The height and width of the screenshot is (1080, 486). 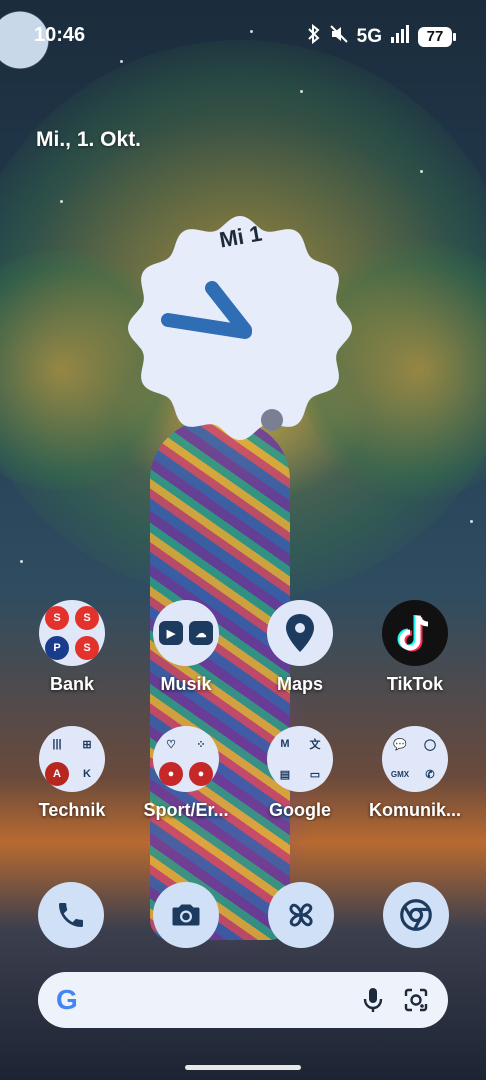 What do you see at coordinates (87, 618) in the screenshot?
I see `sparkasse-alt-icon: S` at bounding box center [87, 618].